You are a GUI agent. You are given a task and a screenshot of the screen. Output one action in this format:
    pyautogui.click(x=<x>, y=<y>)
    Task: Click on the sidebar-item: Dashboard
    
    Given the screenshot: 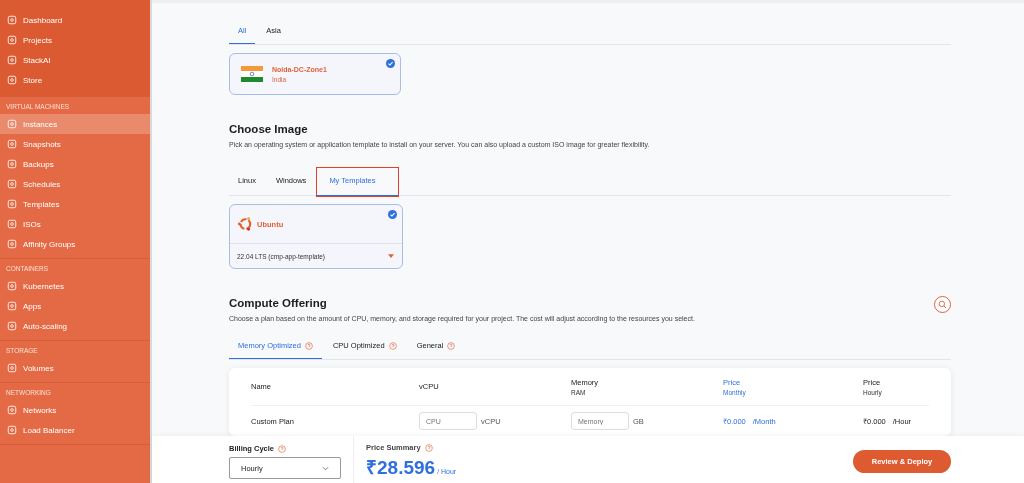 What is the action you would take?
    pyautogui.click(x=75, y=20)
    